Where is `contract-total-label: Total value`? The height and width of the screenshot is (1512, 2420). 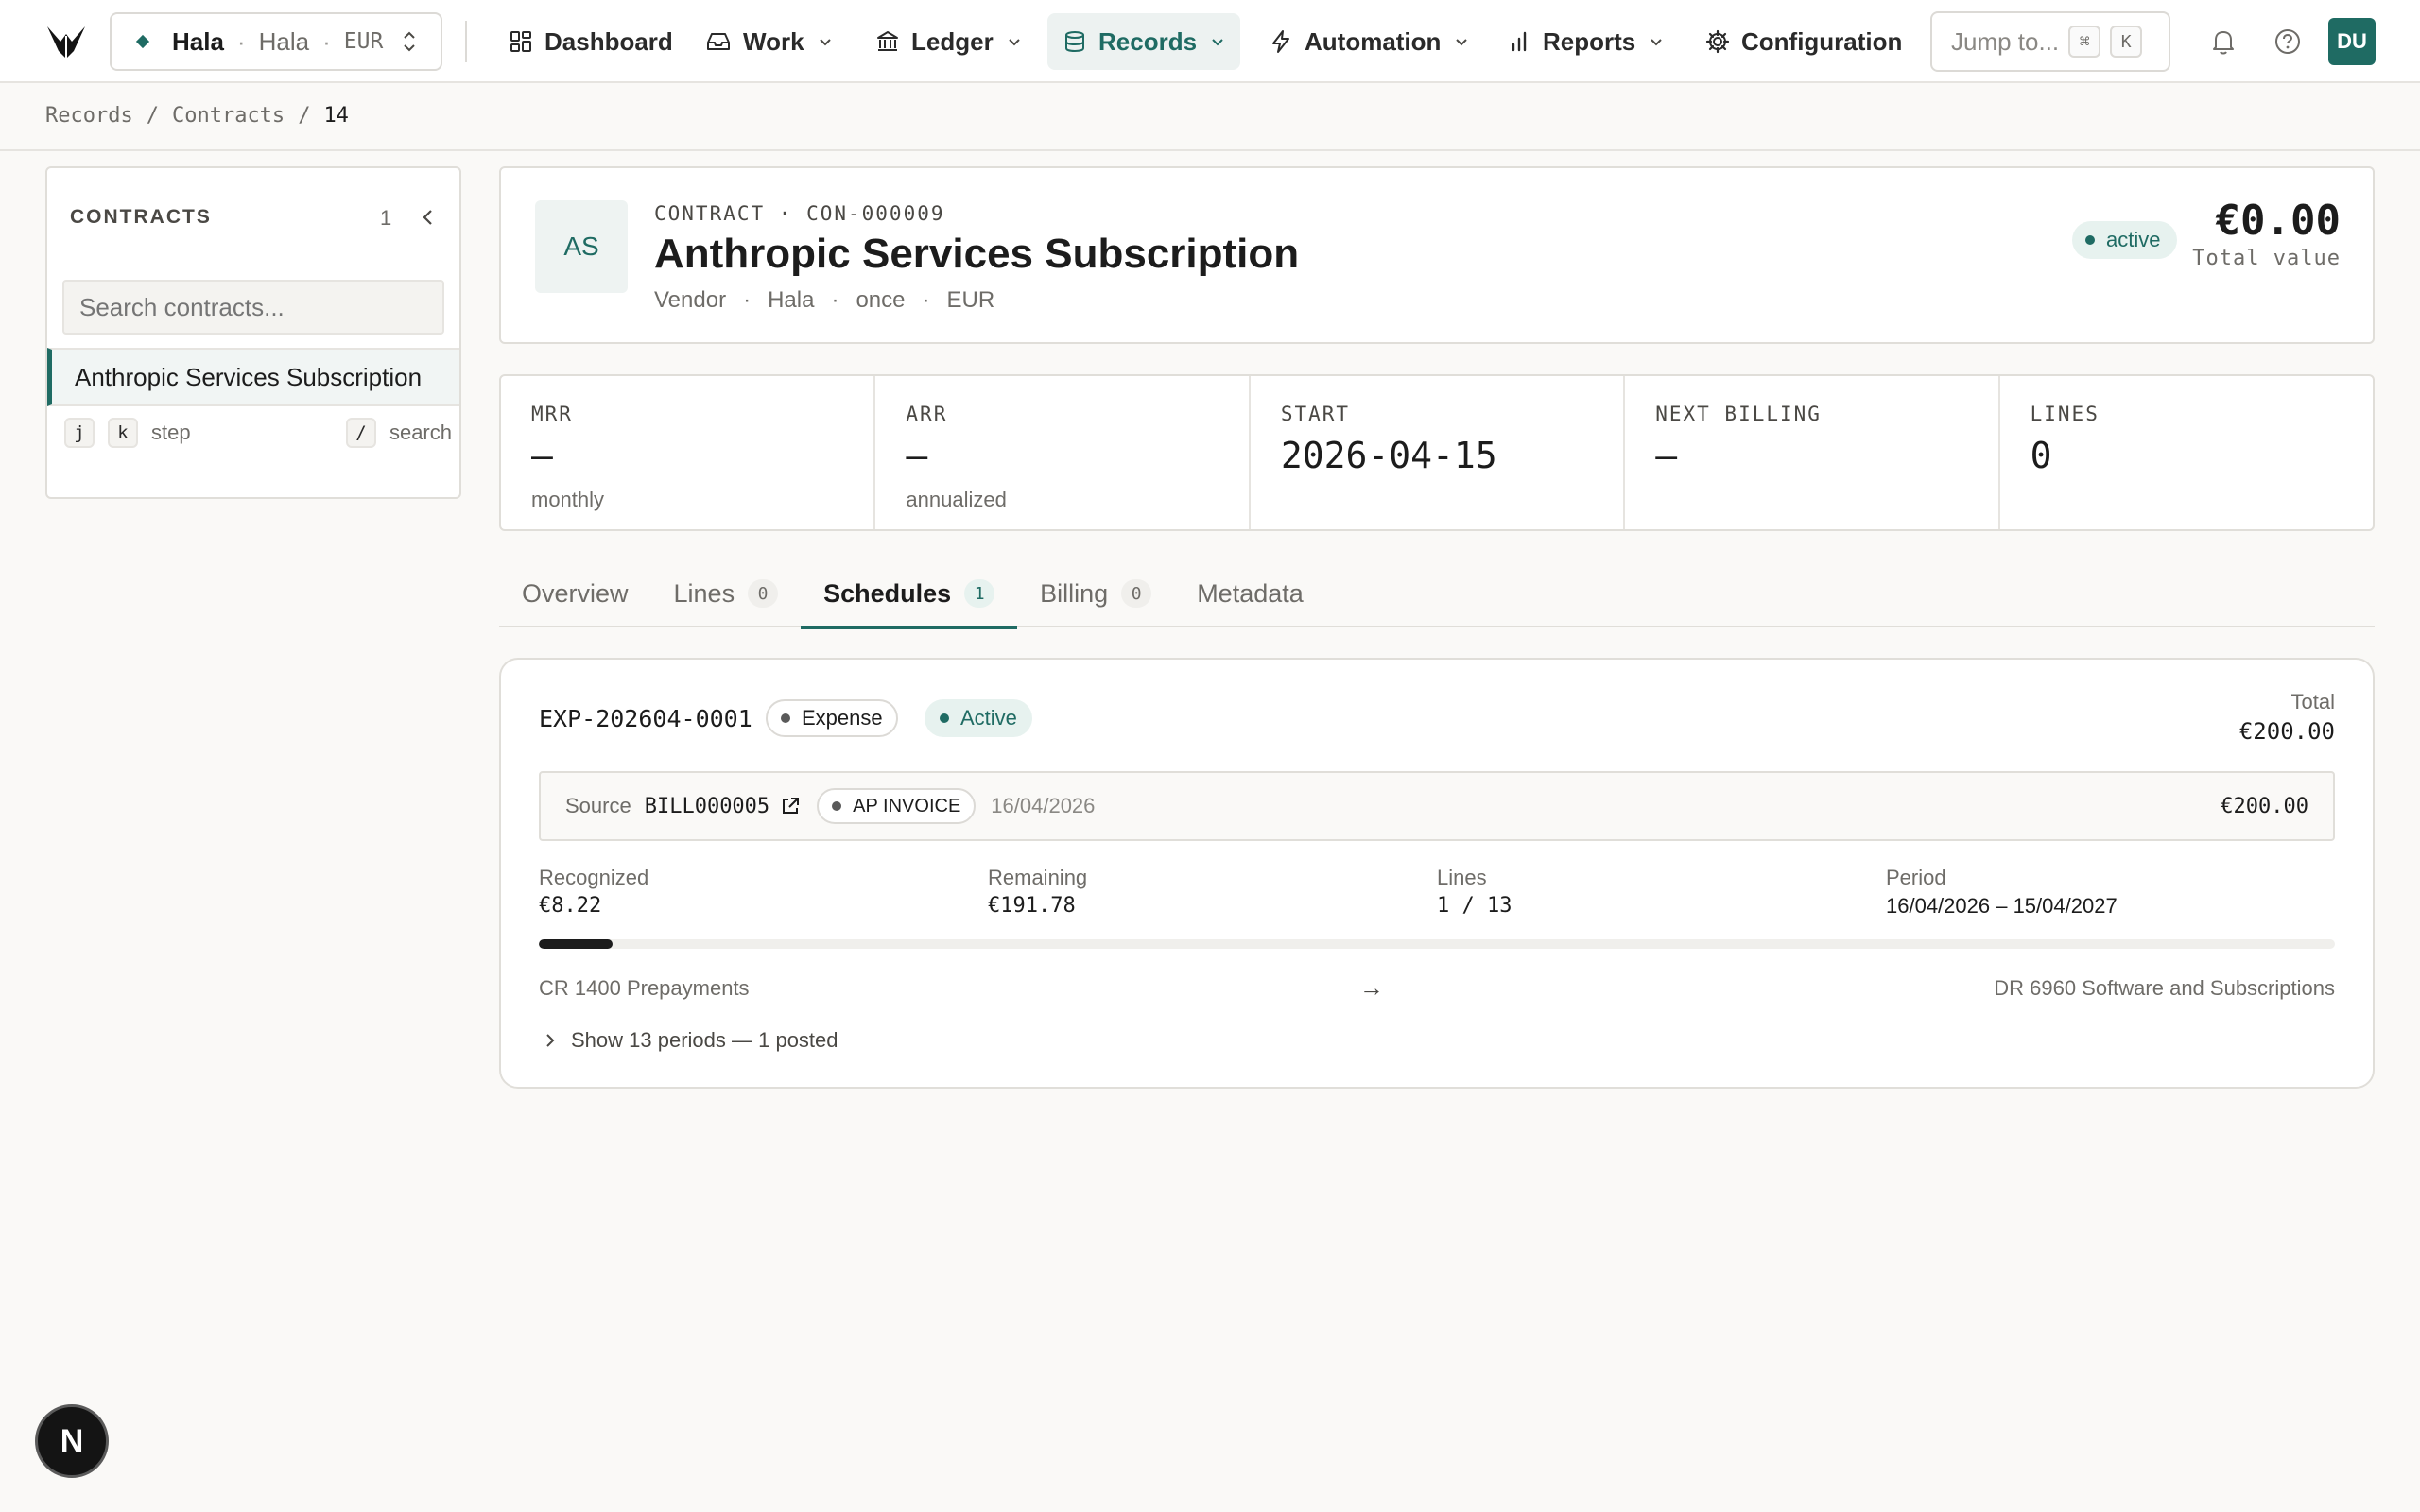
contract-total-label: Total value is located at coordinates (2266, 258).